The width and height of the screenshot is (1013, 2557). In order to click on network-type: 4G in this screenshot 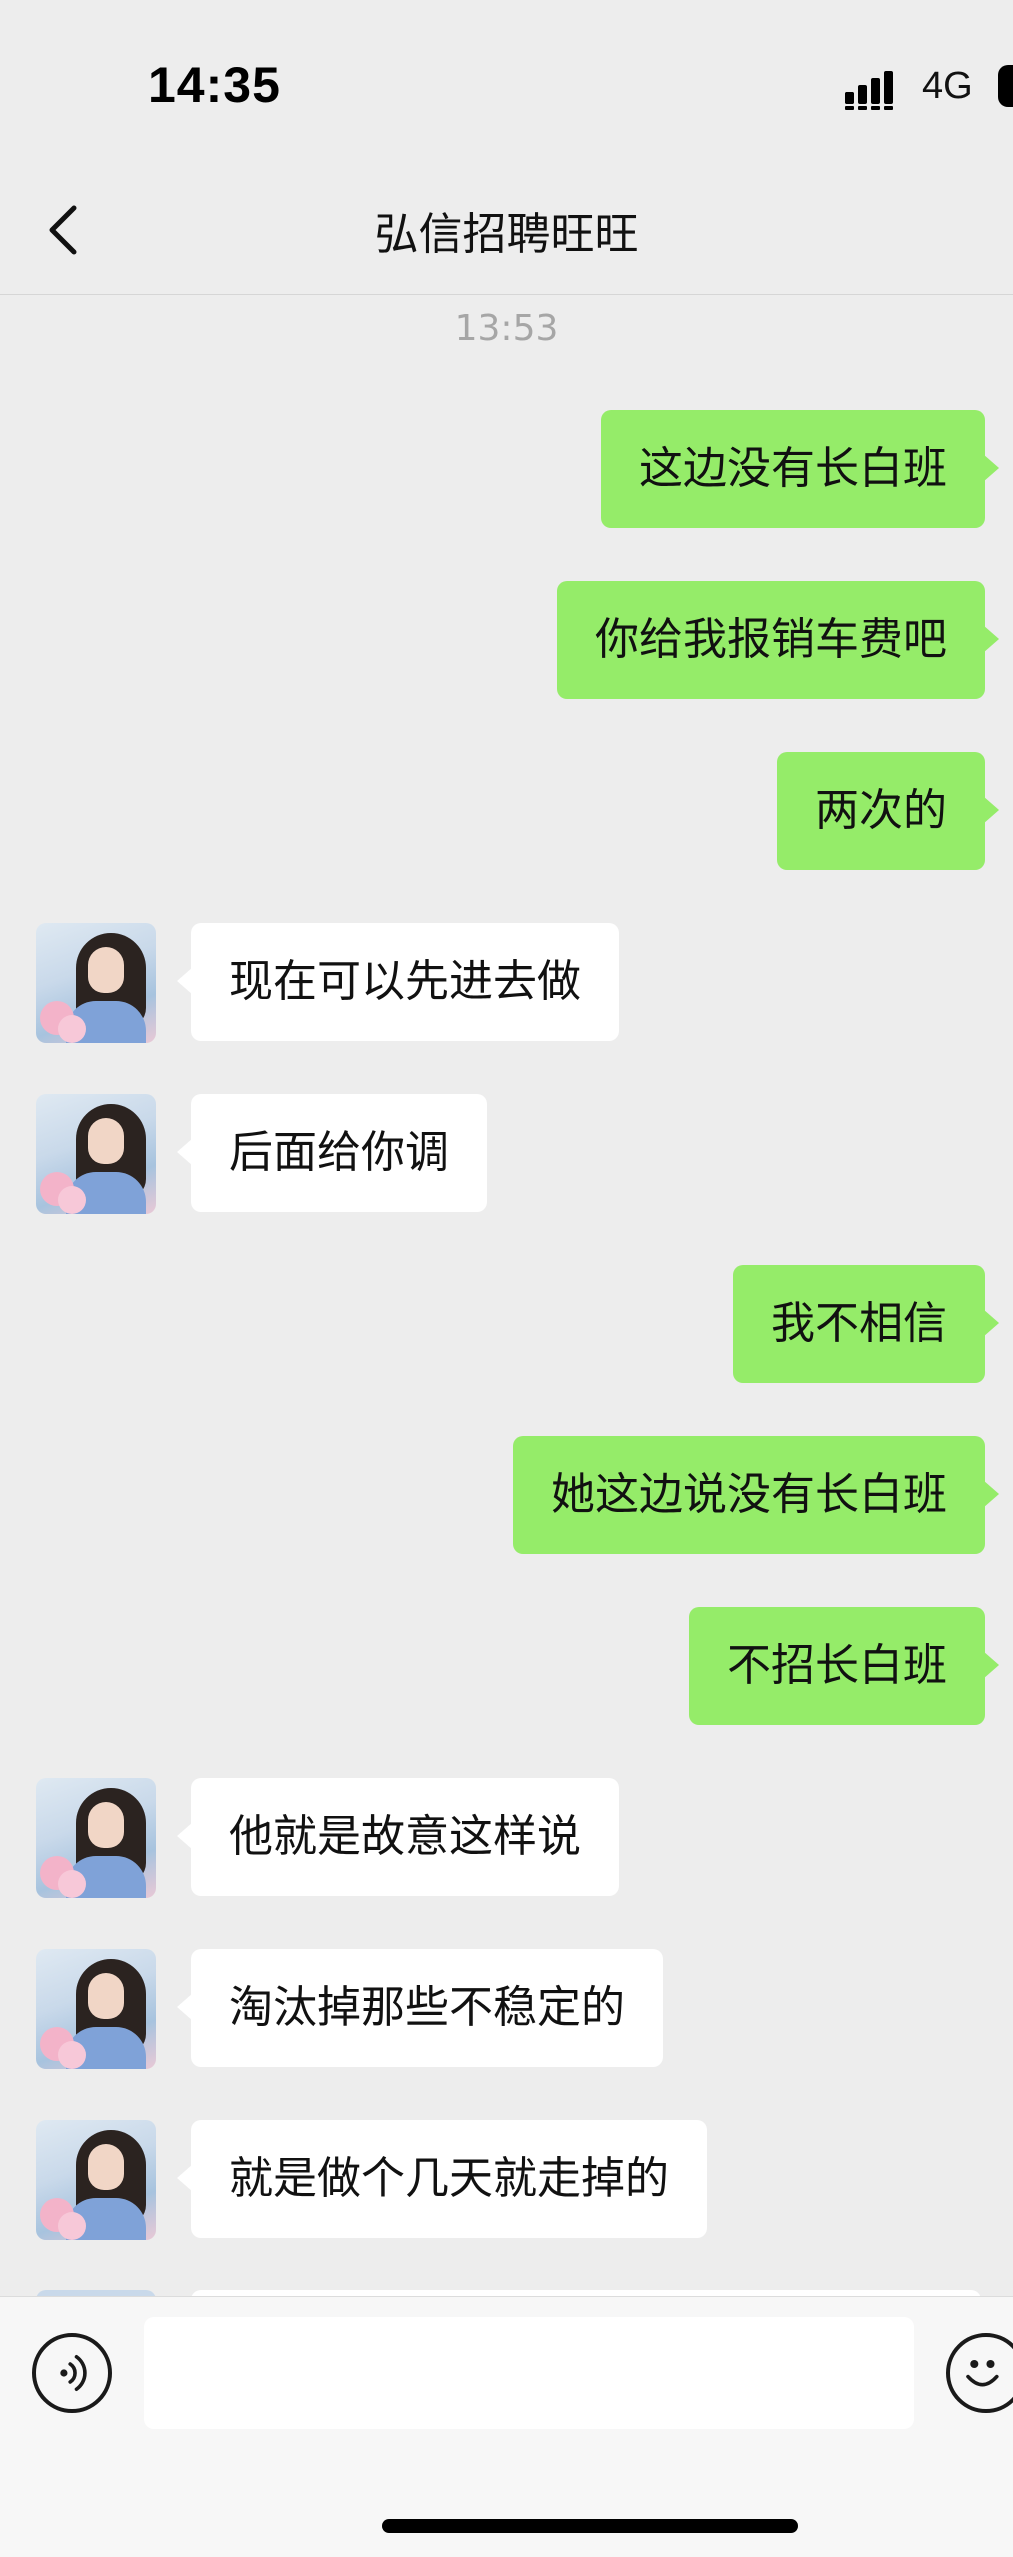, I will do `click(947, 86)`.